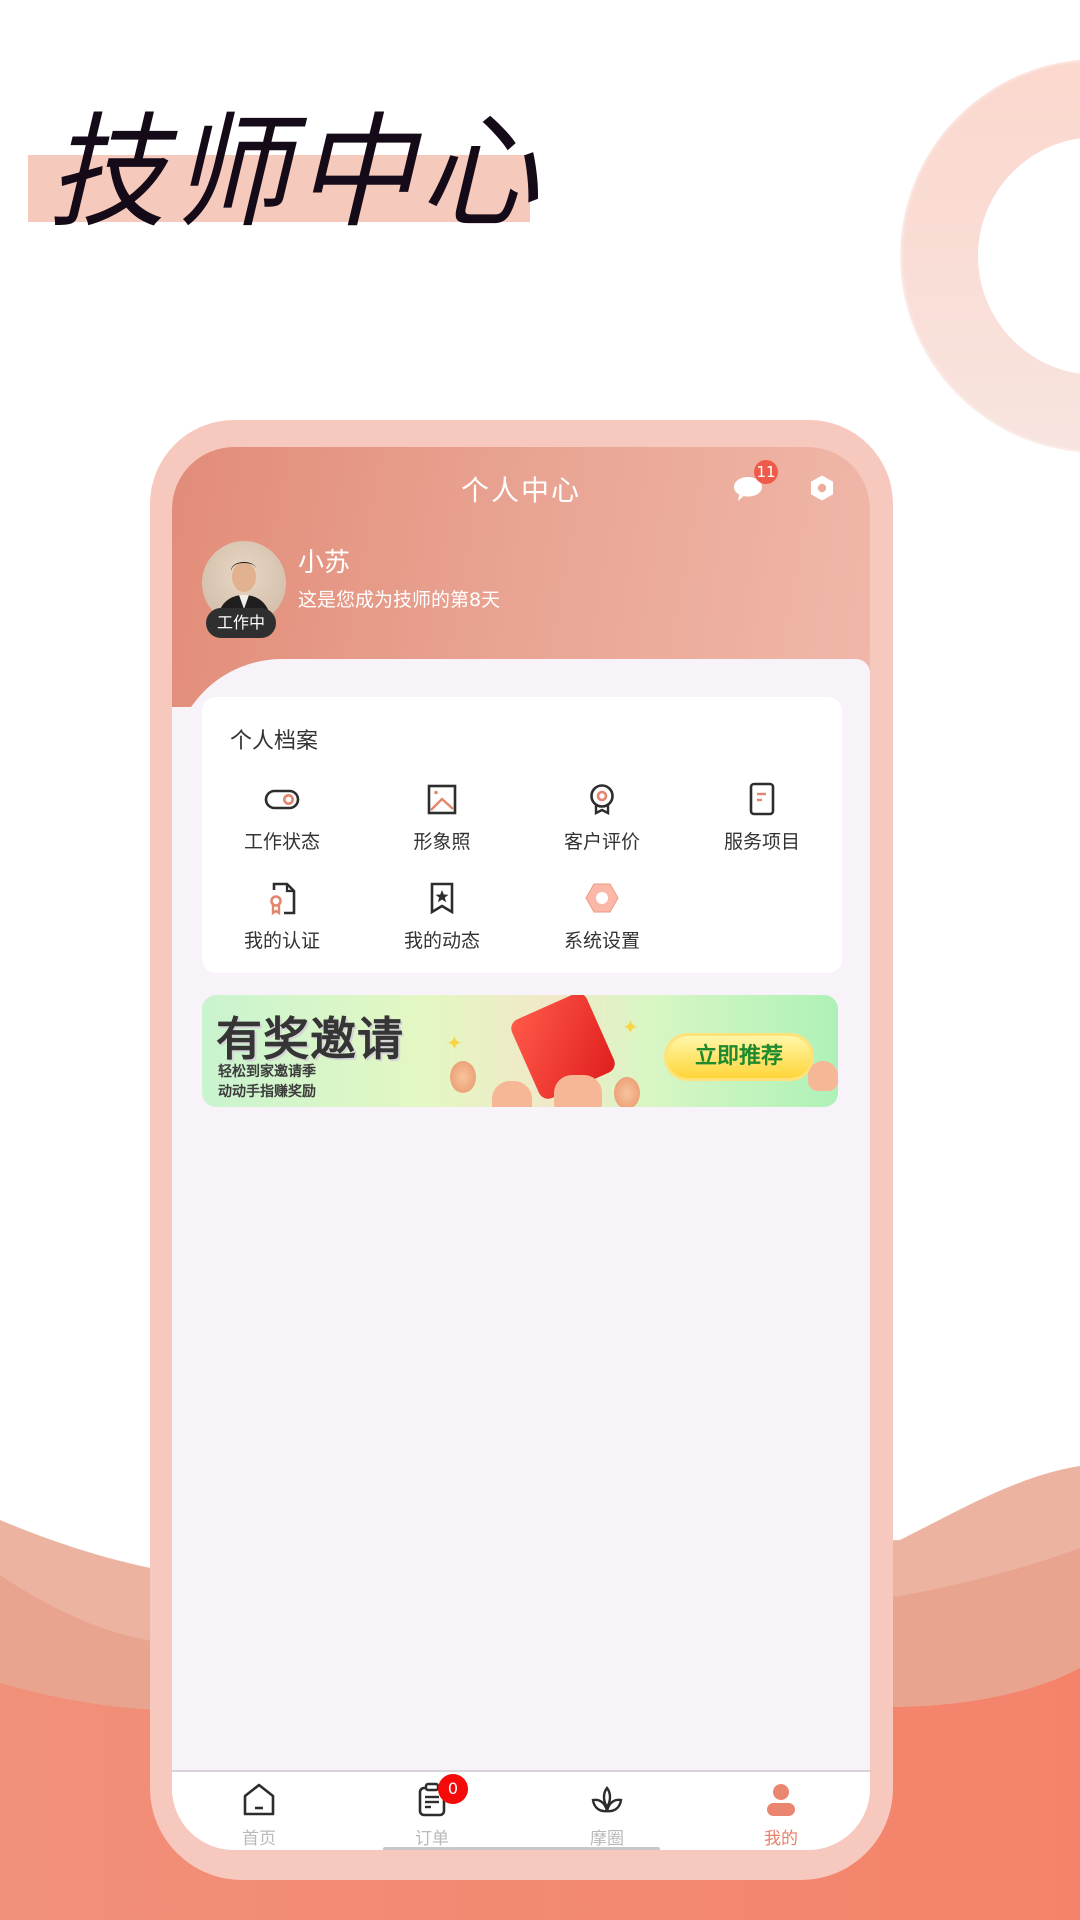 This screenshot has width=1080, height=1920. I want to click on orders-count-badge: 0, so click(453, 1789).